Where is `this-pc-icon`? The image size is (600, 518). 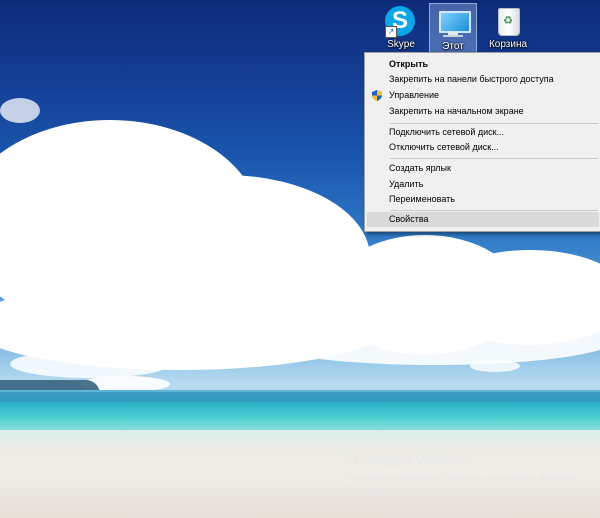 this-pc-icon is located at coordinates (454, 24).